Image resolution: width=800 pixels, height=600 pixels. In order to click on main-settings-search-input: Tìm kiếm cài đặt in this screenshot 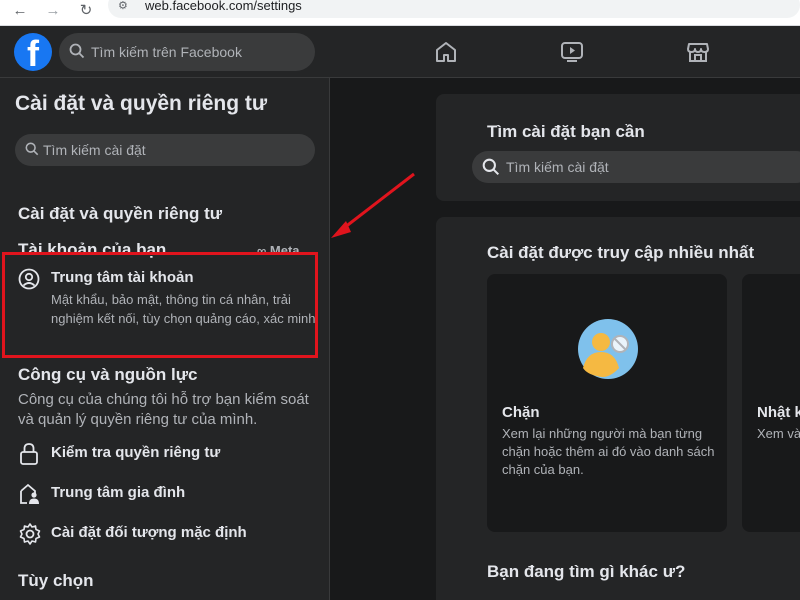, I will do `click(636, 167)`.